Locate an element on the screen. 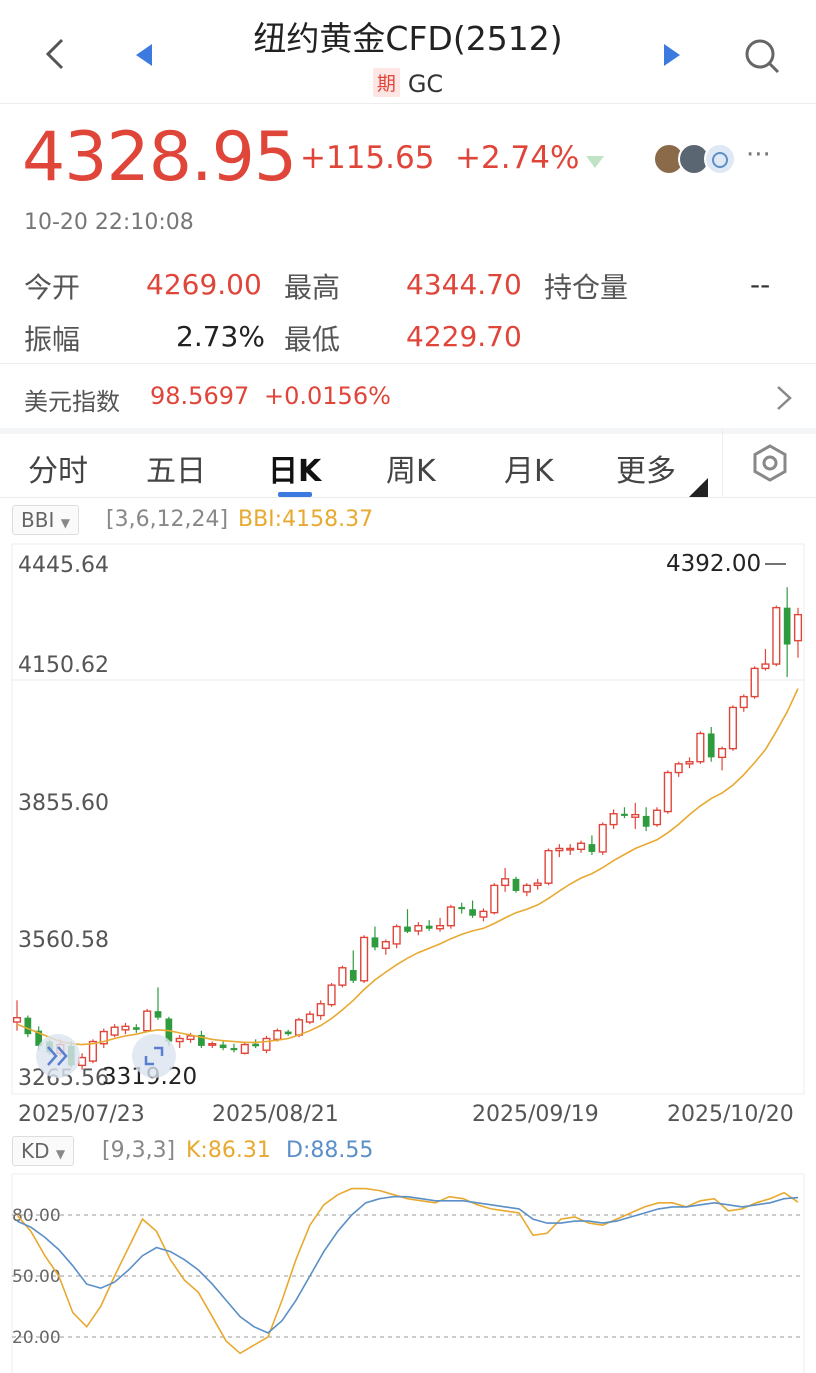 This screenshot has height=1373, width=816. fast-forward-button is located at coordinates (58, 1056).